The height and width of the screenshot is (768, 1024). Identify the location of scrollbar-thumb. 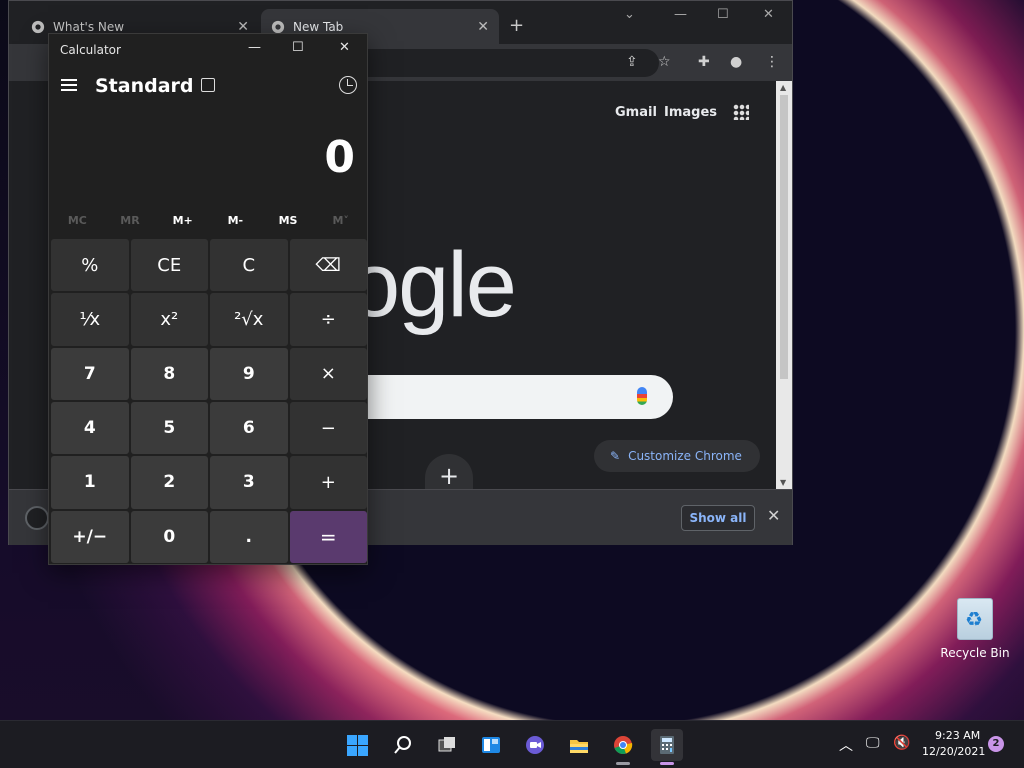
(784, 237).